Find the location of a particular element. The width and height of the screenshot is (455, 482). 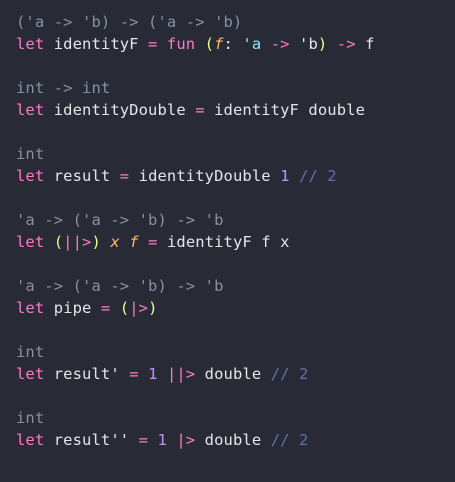

token-plain: f is located at coordinates (365, 44).